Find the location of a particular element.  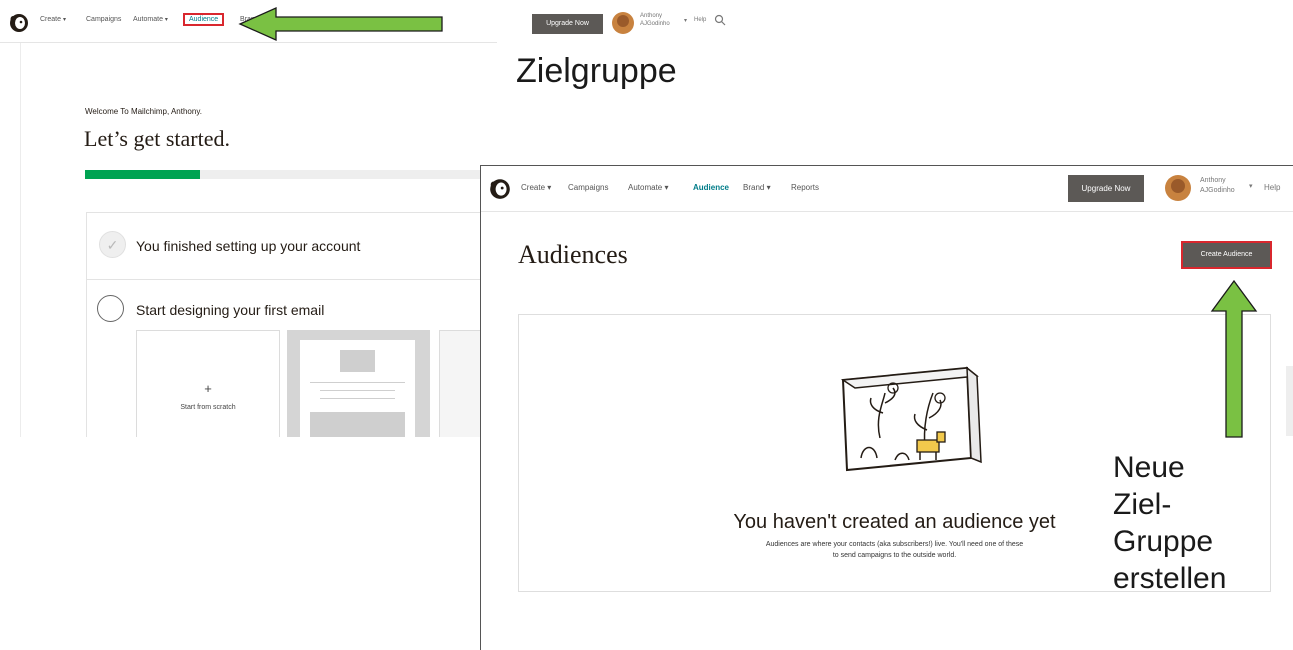

start-from-scratch-tile: + Start from scratch is located at coordinates (208, 383).